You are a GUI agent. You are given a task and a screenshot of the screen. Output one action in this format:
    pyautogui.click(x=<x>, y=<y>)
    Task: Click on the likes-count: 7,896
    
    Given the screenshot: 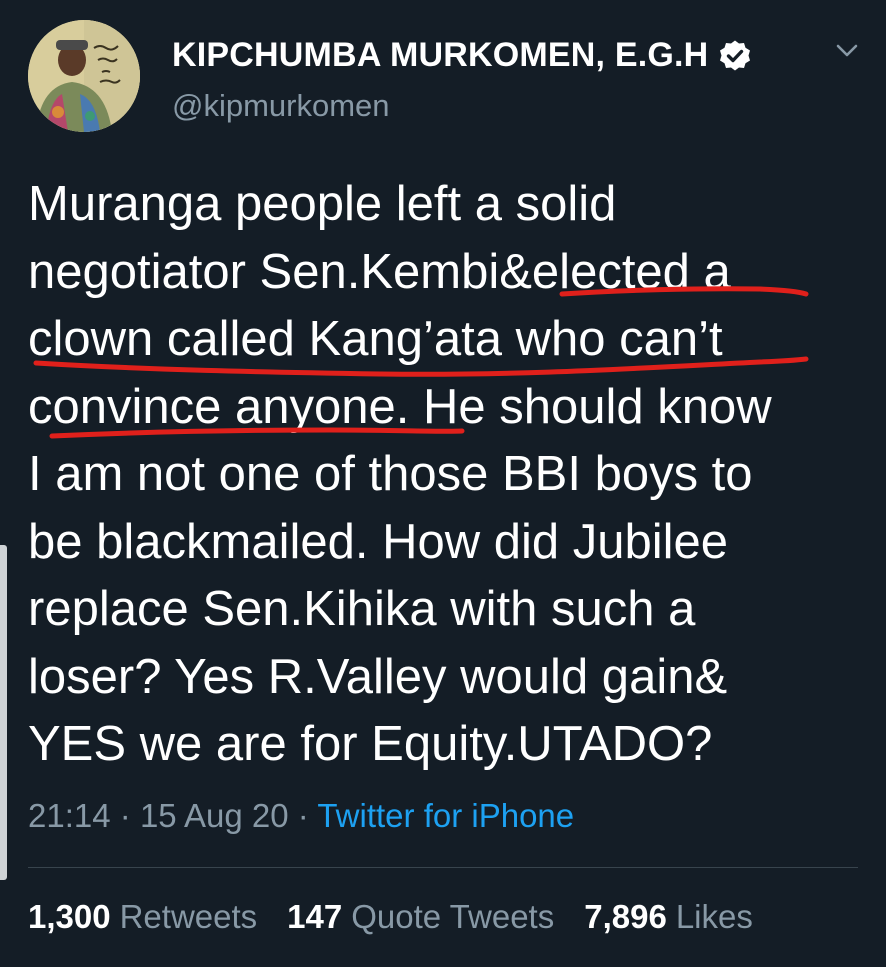 What is the action you would take?
    pyautogui.click(x=625, y=916)
    